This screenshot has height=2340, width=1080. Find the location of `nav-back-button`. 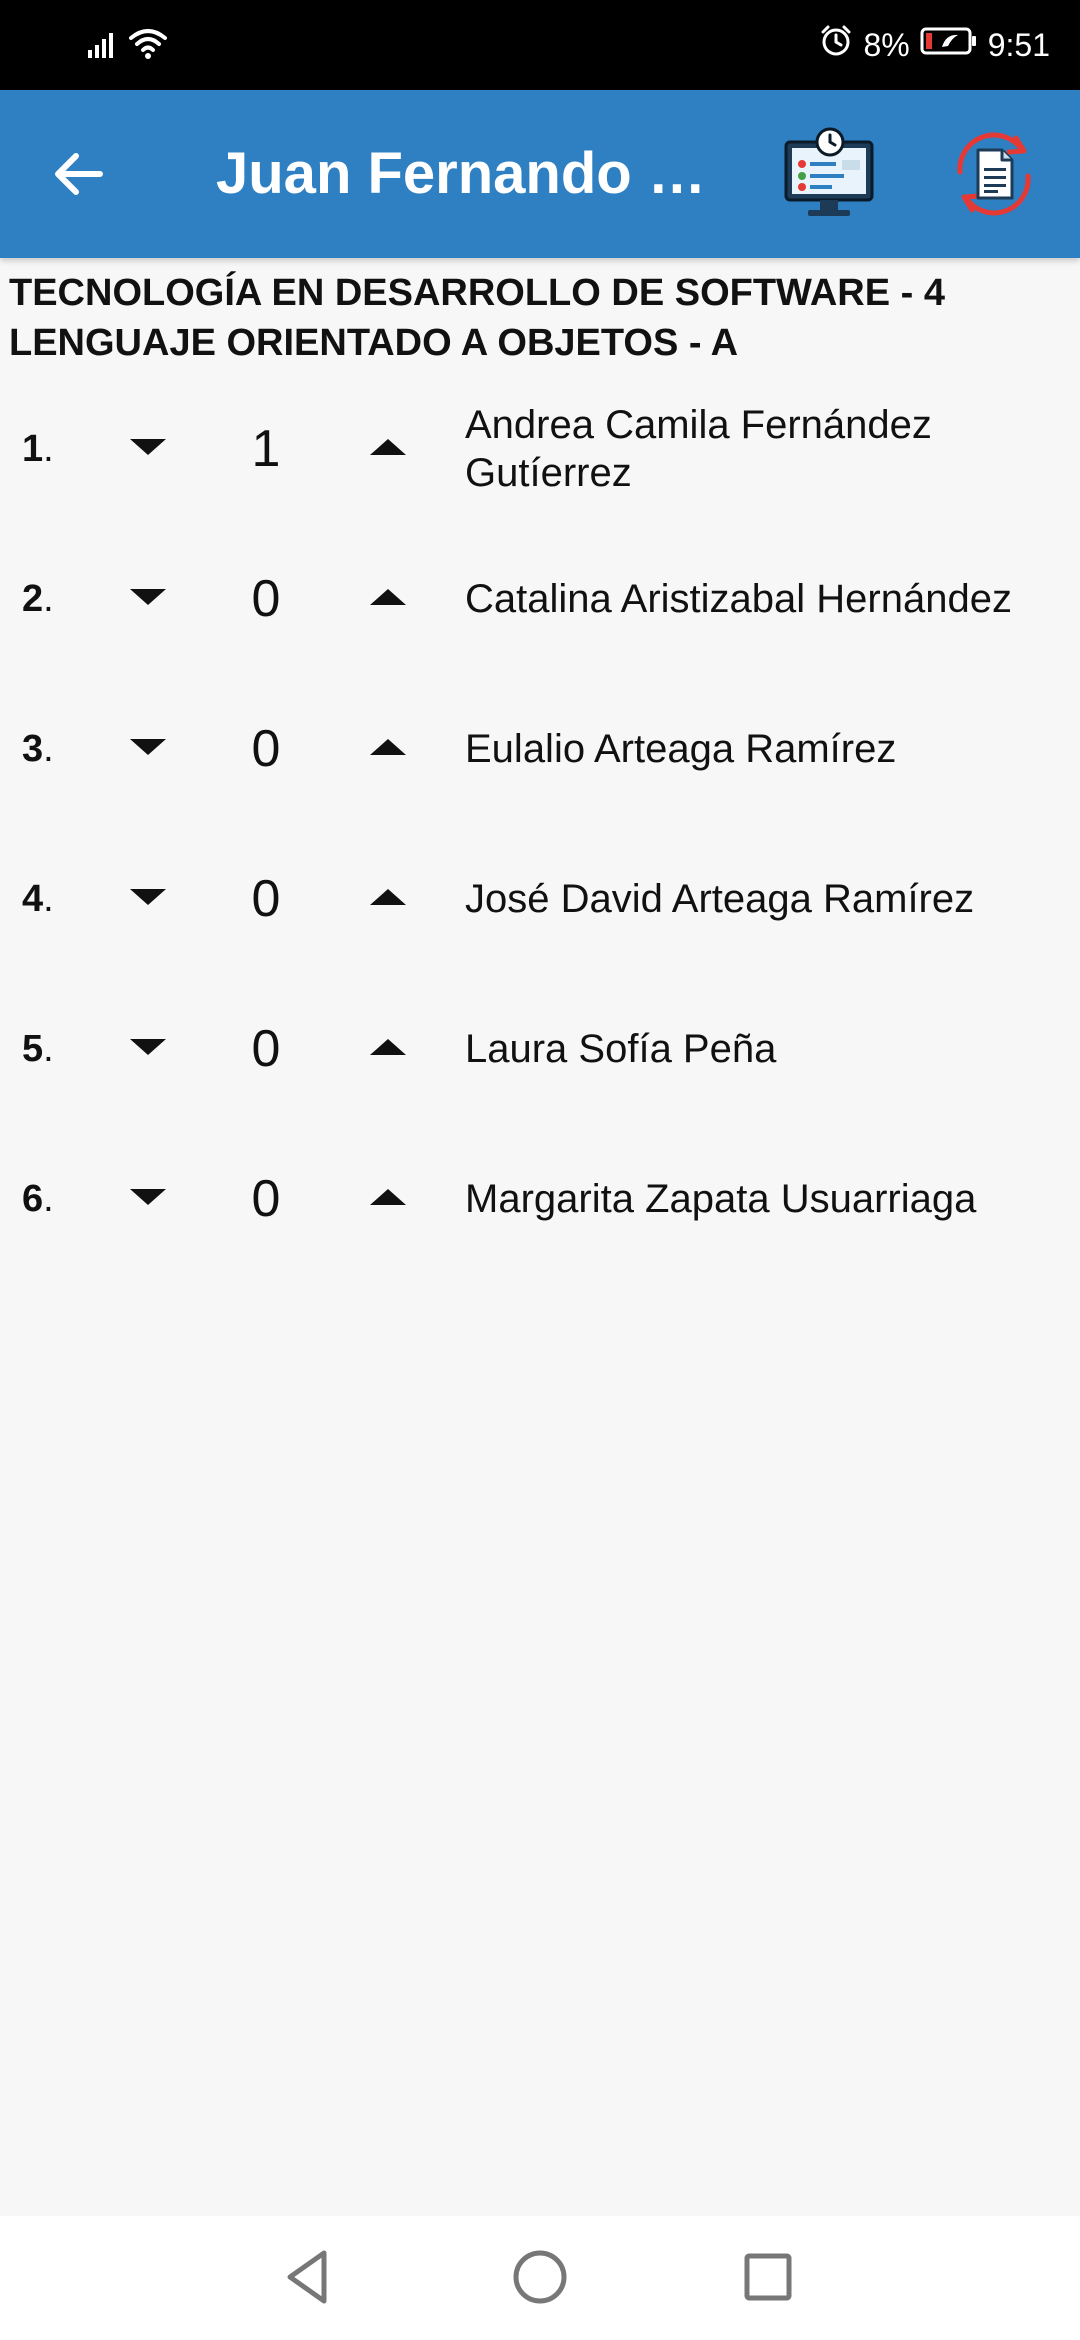

nav-back-button is located at coordinates (308, 2279).